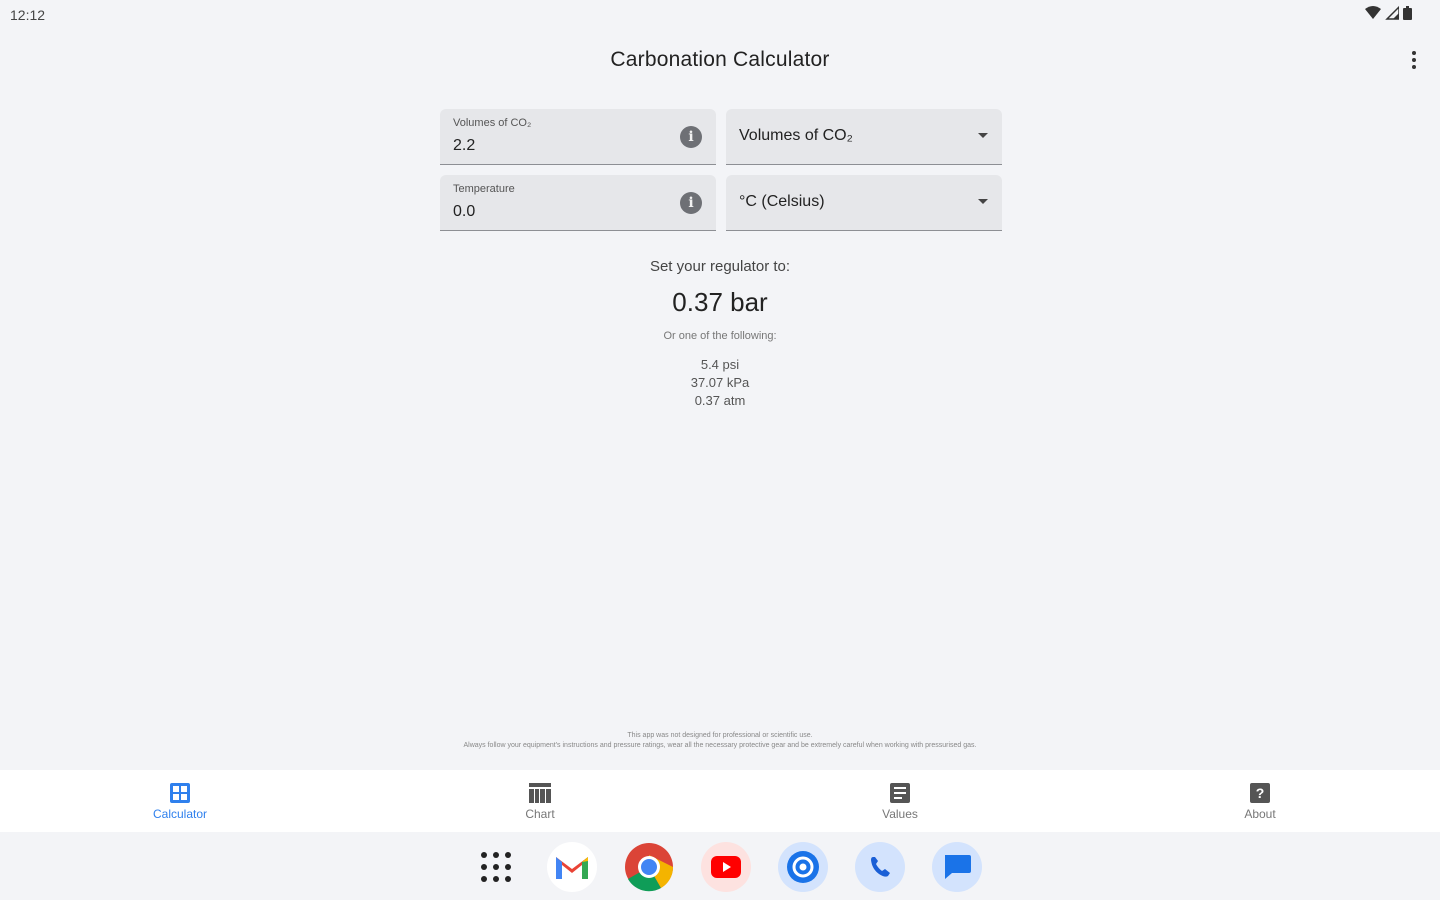 This screenshot has width=1440, height=900. Describe the element at coordinates (726, 867) in the screenshot. I see `youtube-icon` at that location.